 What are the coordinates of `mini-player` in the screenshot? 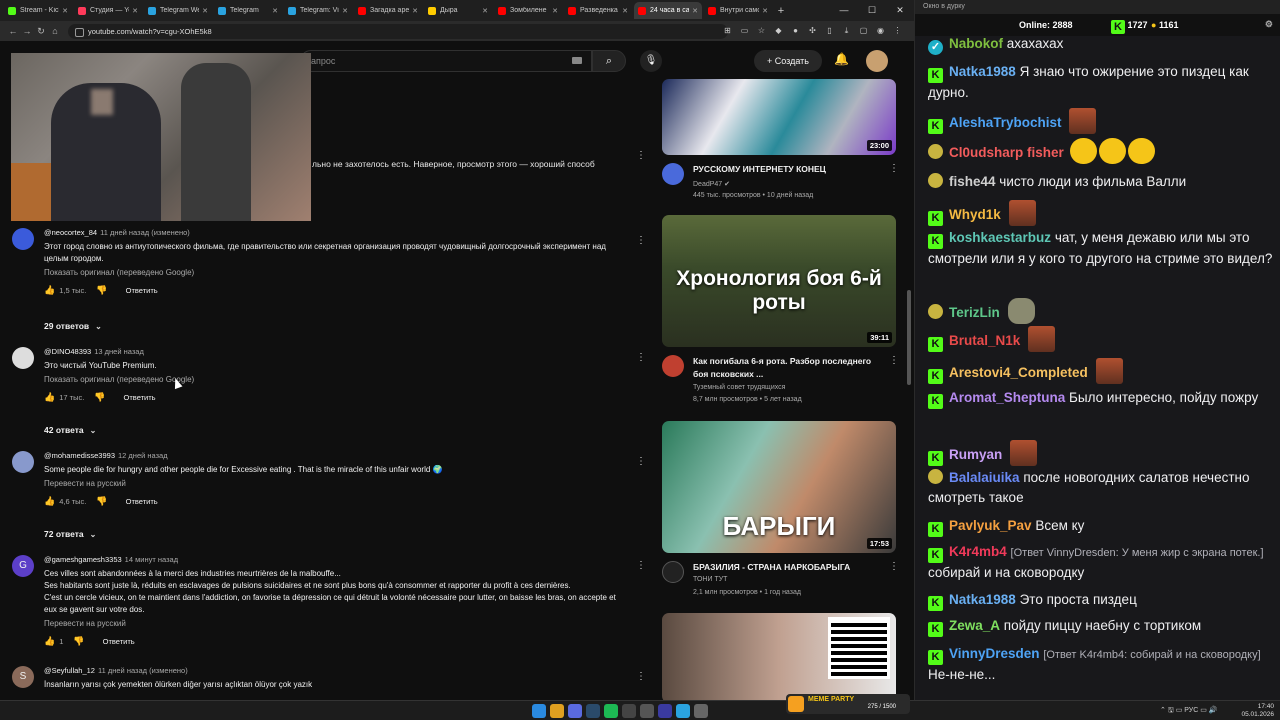 It's located at (161, 137).